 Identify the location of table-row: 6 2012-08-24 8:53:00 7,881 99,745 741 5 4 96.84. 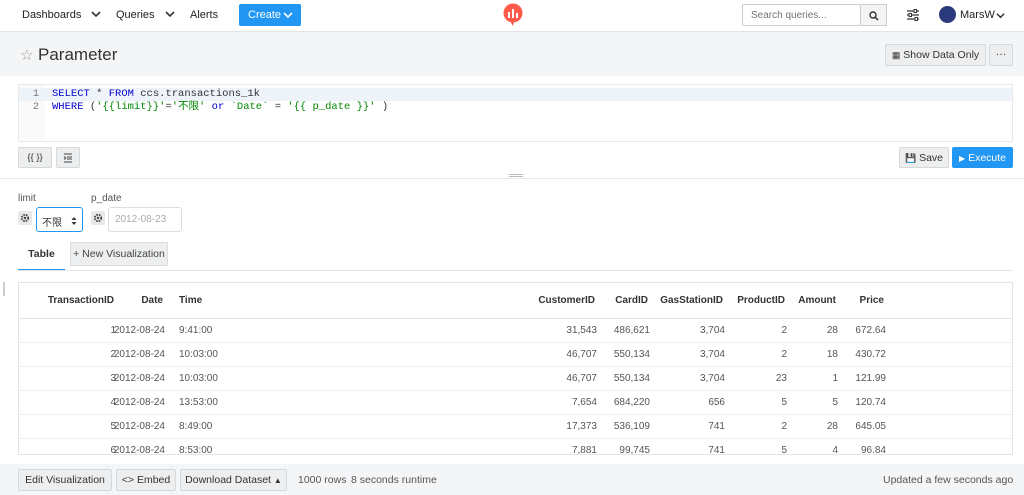
(515, 447).